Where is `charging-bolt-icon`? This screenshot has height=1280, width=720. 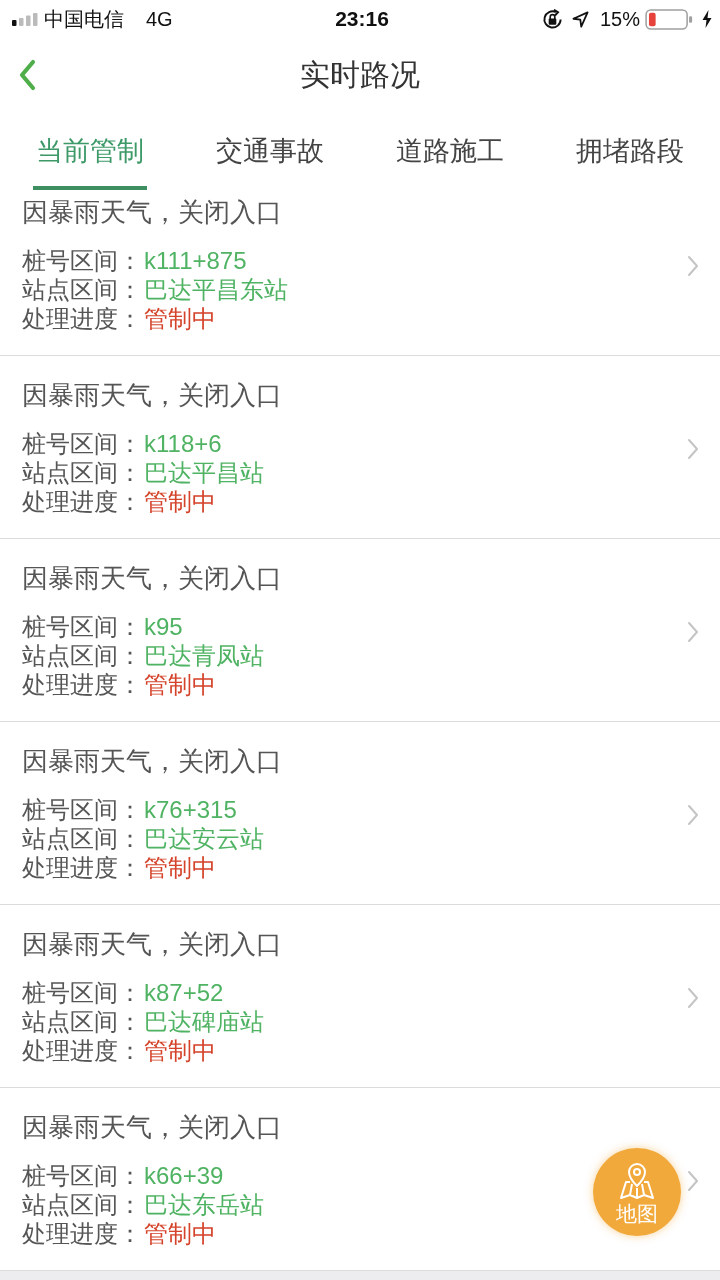 charging-bolt-icon is located at coordinates (707, 19).